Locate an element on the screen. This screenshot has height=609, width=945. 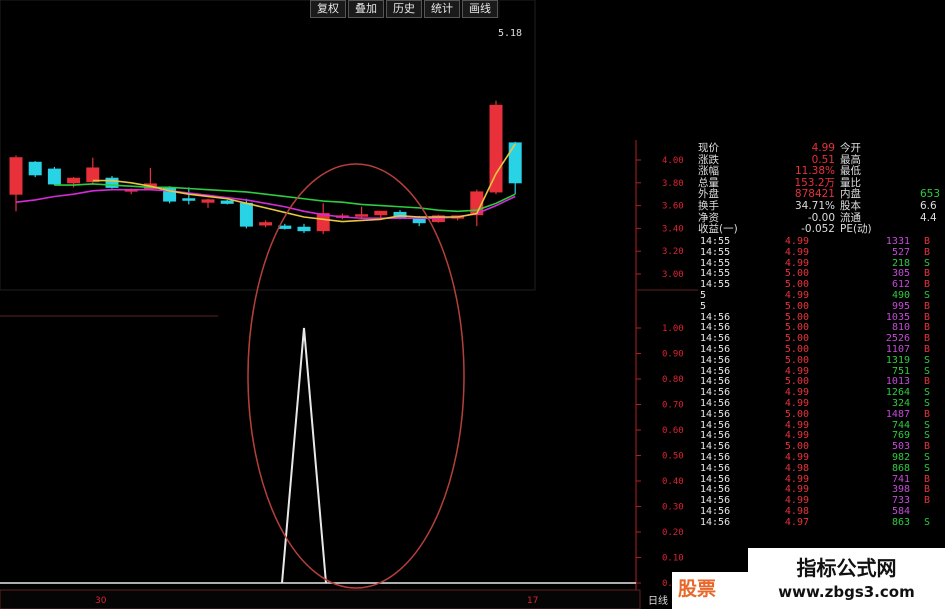
trade-volume: 527 is located at coordinates (900, 252).